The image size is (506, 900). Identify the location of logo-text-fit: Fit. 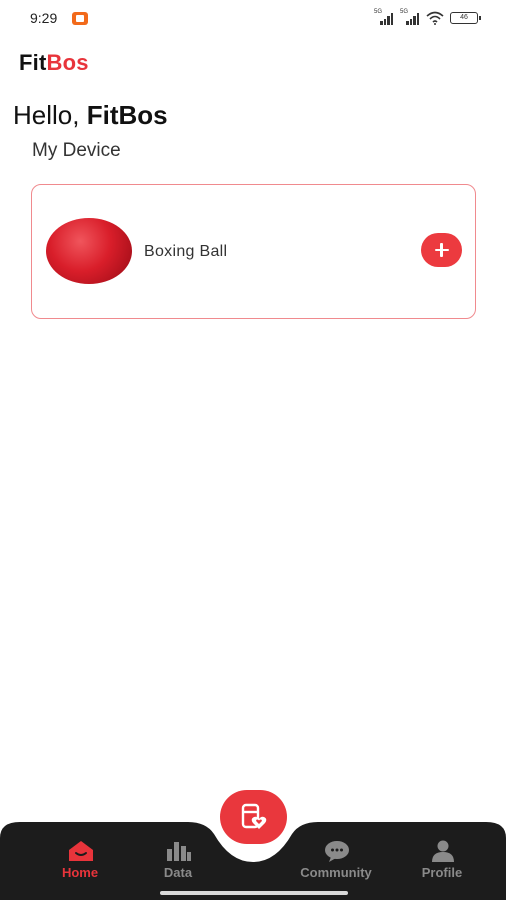
(33, 62).